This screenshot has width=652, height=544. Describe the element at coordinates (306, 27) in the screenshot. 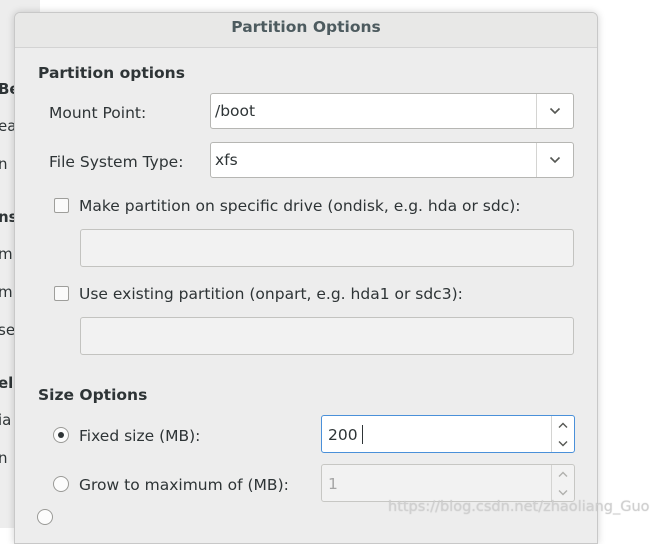

I see `dialog-title: Partition Options` at that location.